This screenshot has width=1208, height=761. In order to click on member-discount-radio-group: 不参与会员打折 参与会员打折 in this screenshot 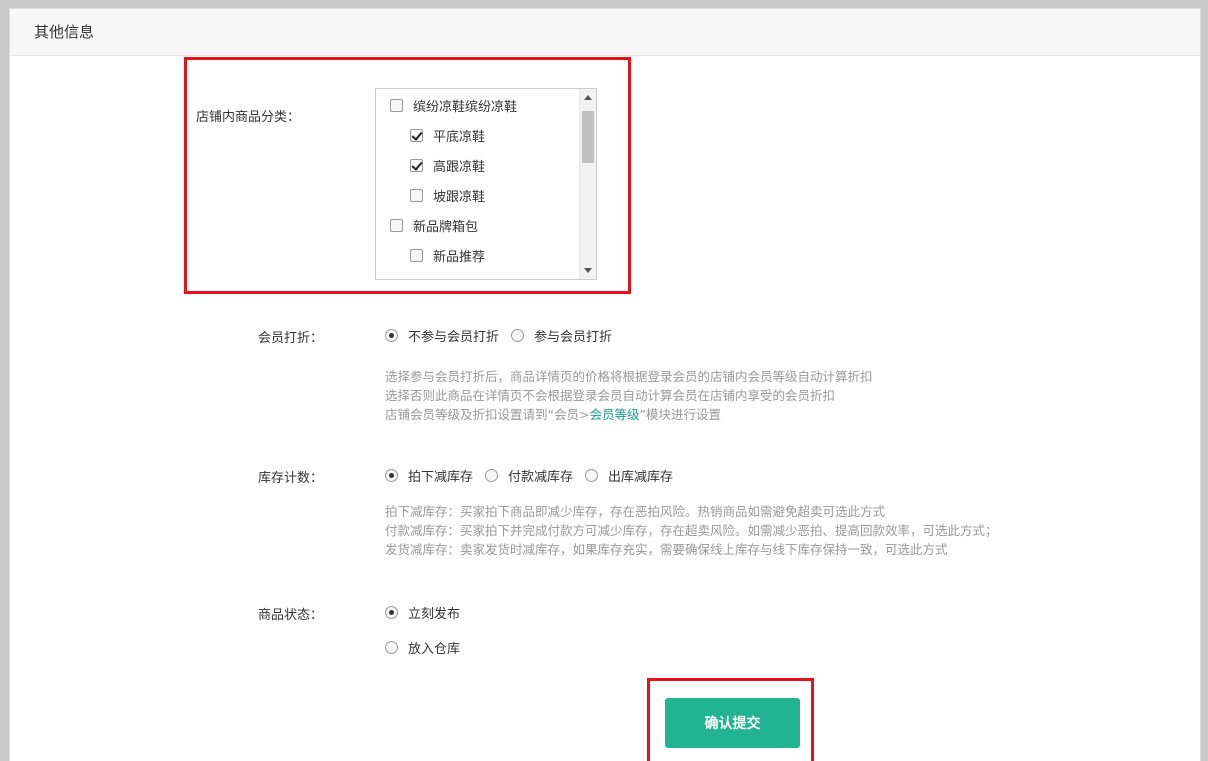, I will do `click(504, 335)`.